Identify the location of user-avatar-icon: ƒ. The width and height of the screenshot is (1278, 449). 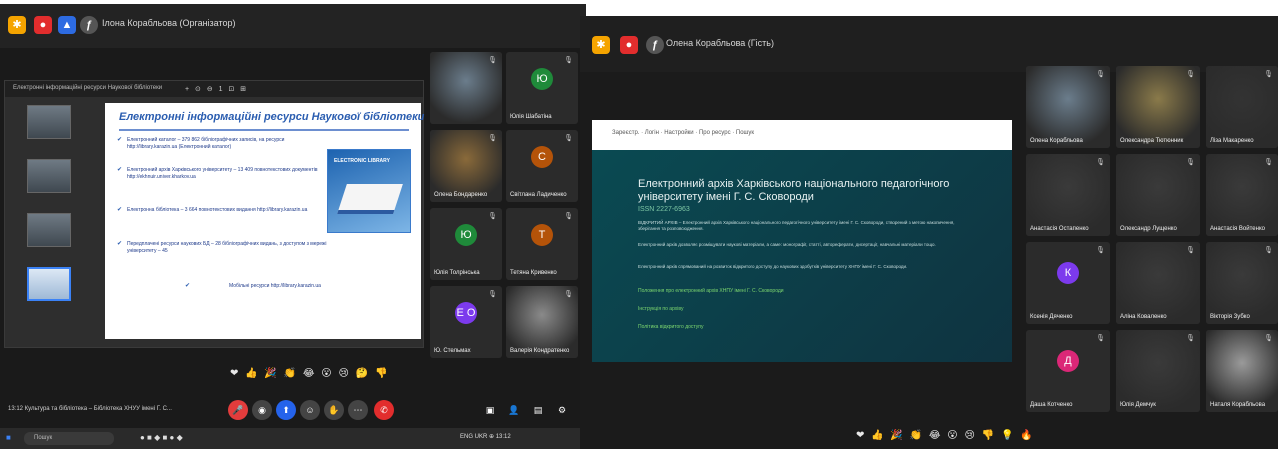
(89, 25).